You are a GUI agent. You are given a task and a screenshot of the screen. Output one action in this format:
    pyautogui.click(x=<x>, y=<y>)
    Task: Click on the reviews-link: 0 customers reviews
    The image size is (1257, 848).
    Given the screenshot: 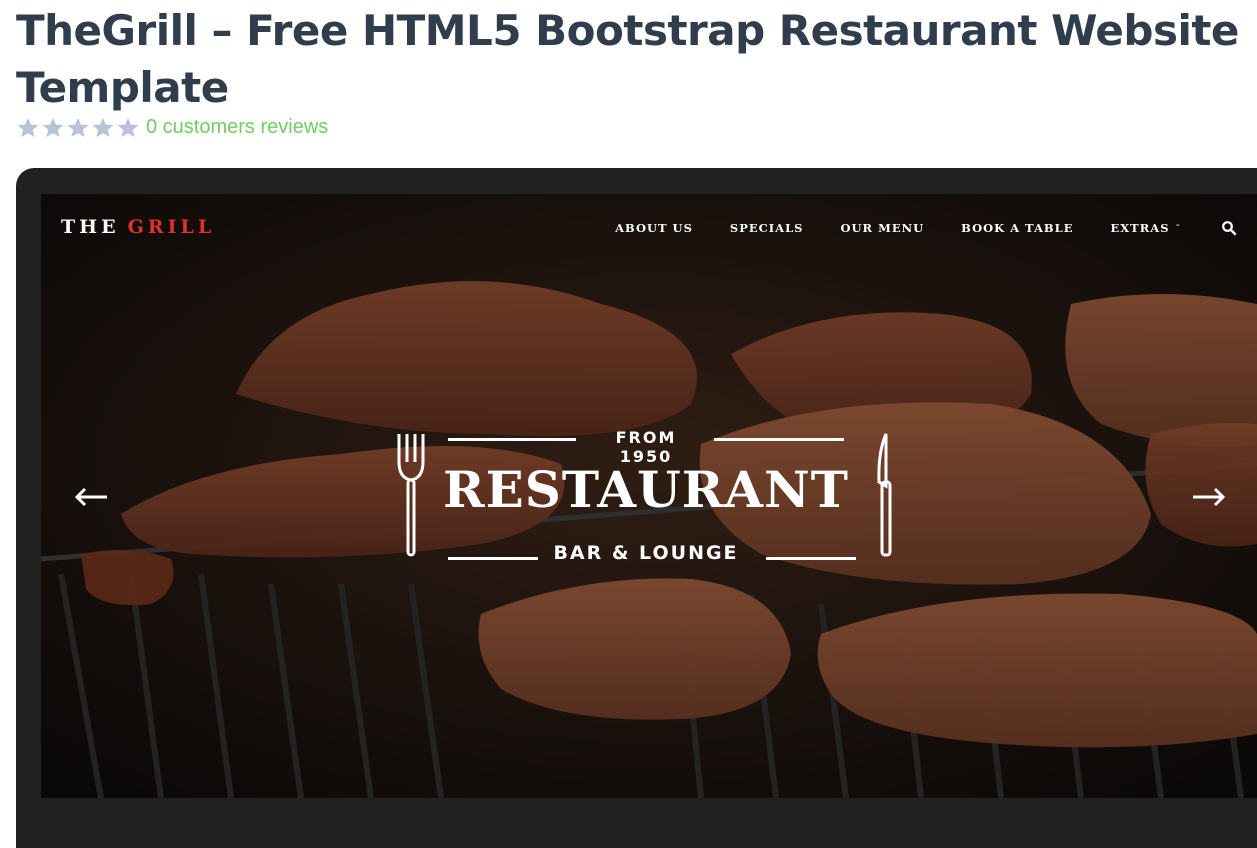 What is the action you would take?
    pyautogui.click(x=237, y=127)
    